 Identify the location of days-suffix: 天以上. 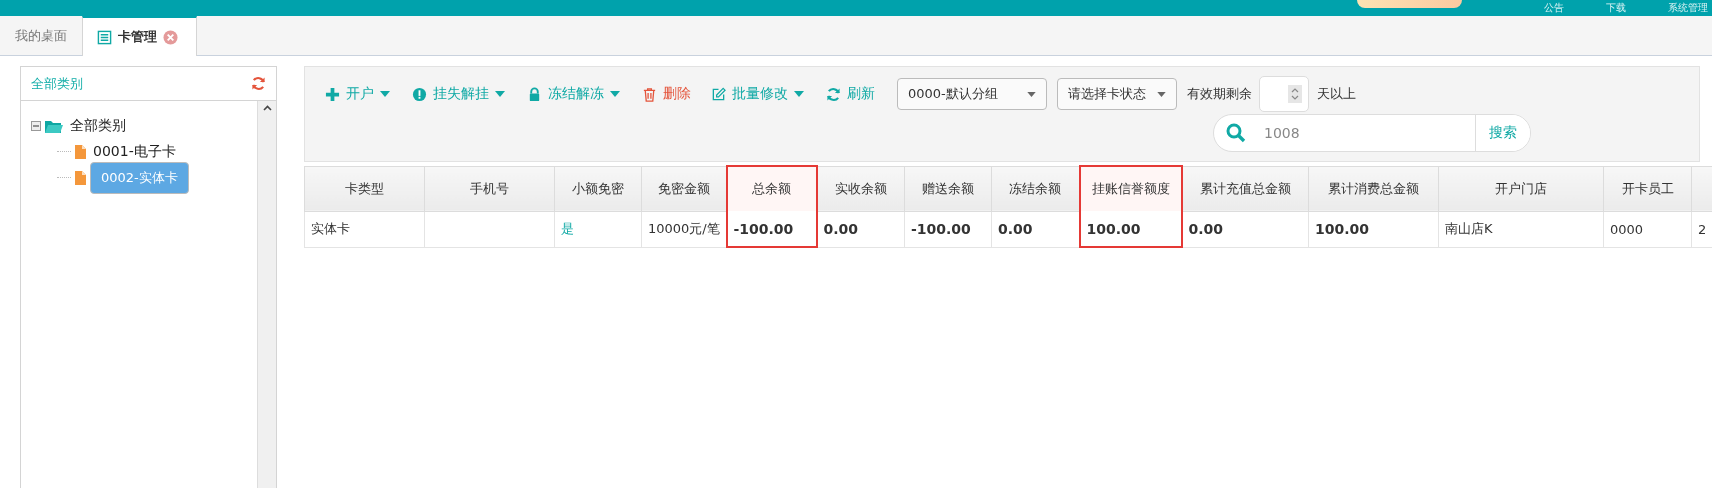
(1336, 94).